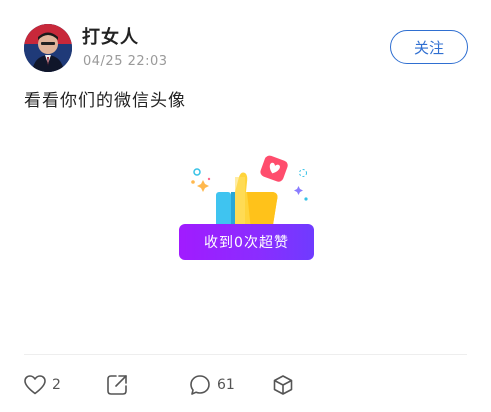 Image resolution: width=491 pixels, height=412 pixels. I want to click on super-like-widget: 收到0次超赞, so click(246, 210).